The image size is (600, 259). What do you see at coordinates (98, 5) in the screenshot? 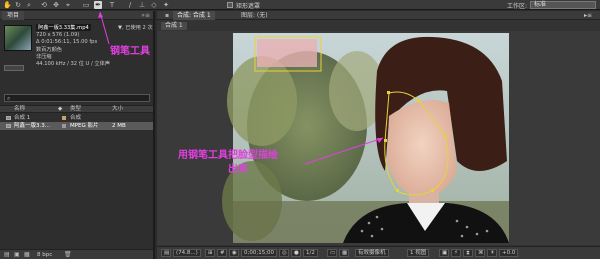
I see `pen-tool-icon: ✒` at bounding box center [98, 5].